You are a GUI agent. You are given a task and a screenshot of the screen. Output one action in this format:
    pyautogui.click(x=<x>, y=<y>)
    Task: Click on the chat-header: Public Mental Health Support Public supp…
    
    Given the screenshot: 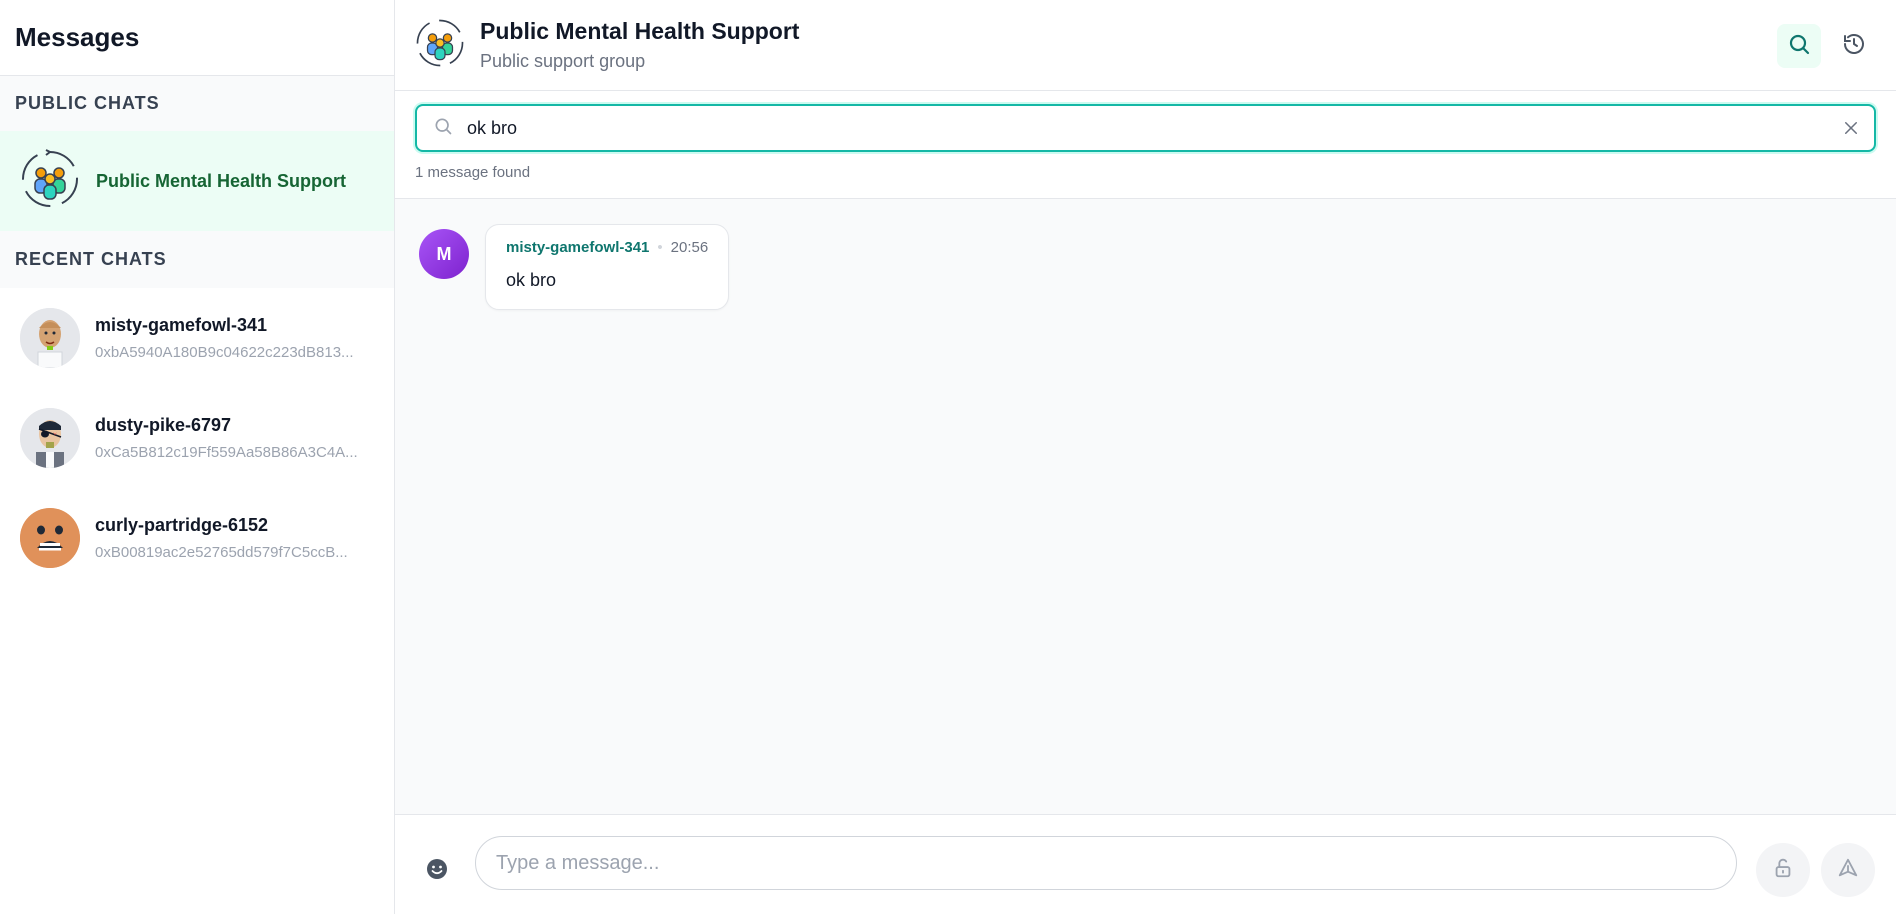 What is the action you would take?
    pyautogui.click(x=1145, y=45)
    